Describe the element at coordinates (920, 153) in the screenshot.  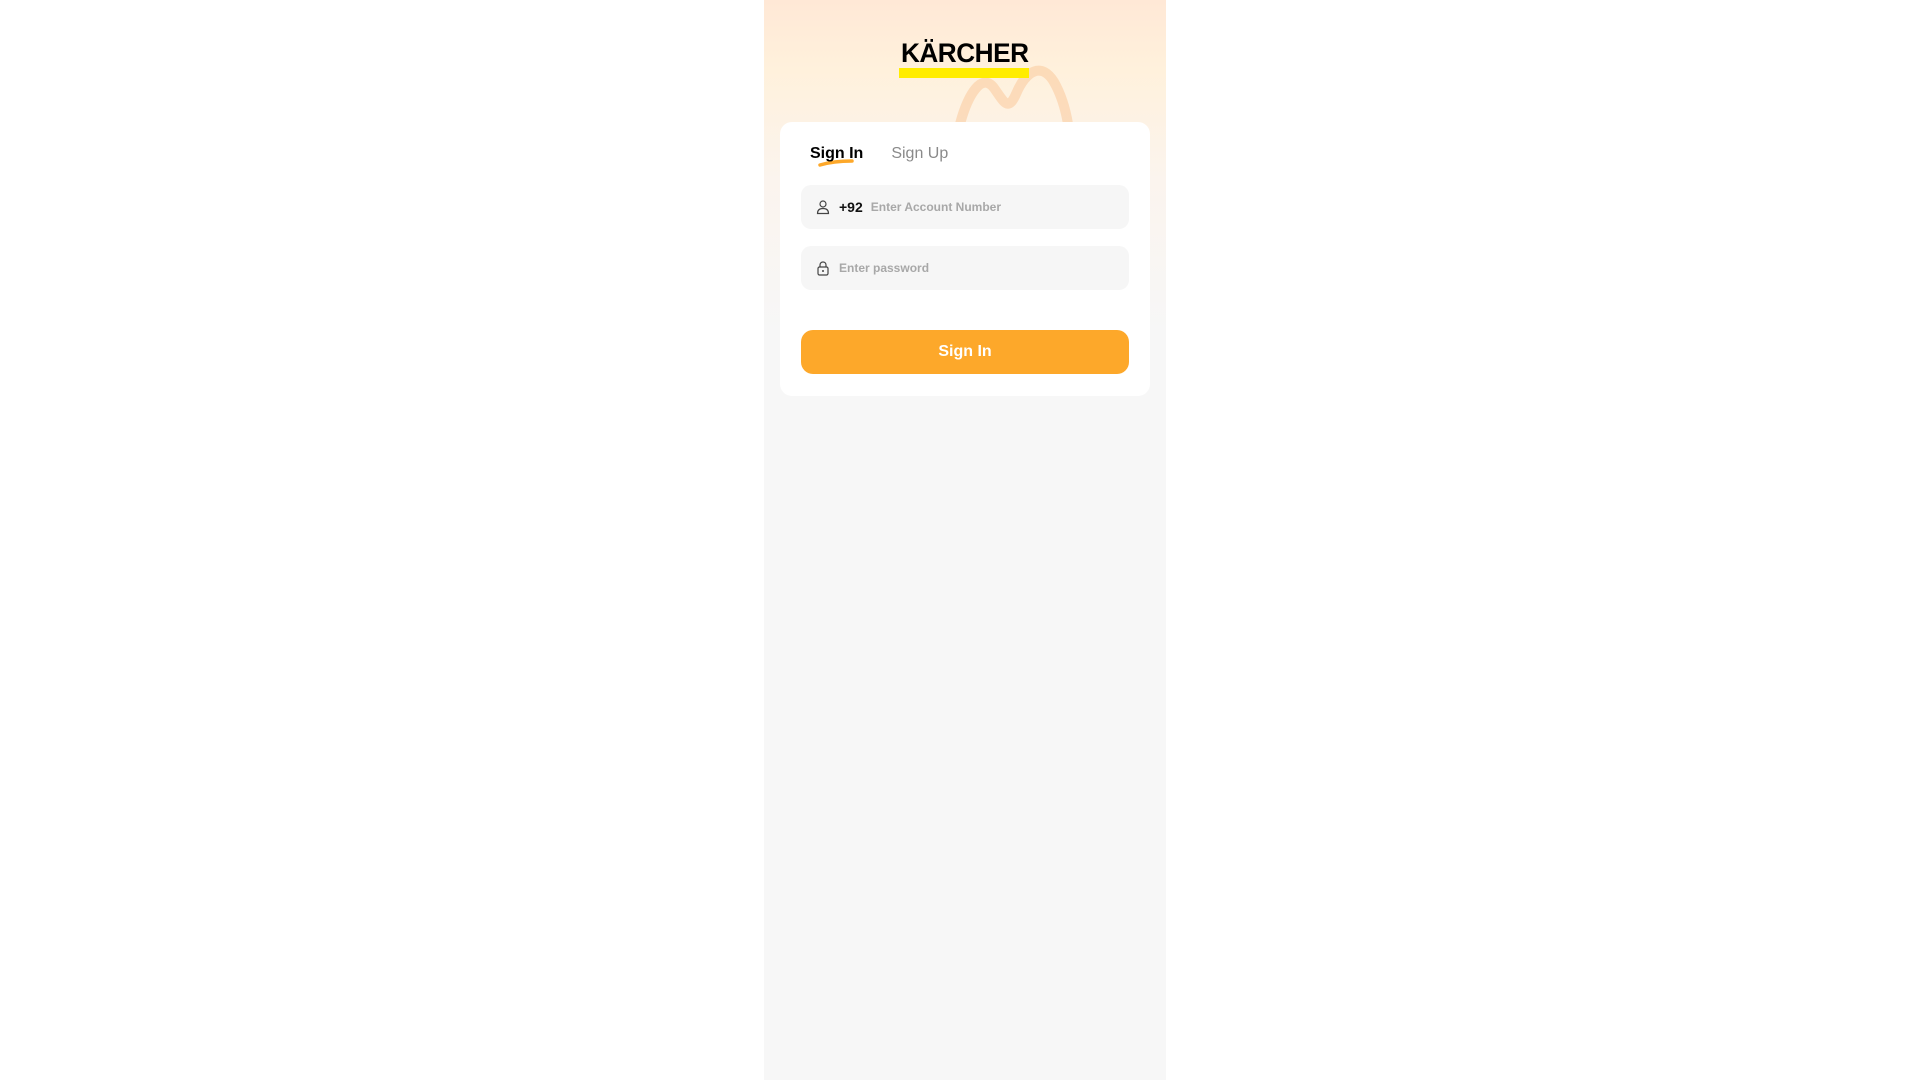
I see `tab-sign-up-label: Sign Up` at that location.